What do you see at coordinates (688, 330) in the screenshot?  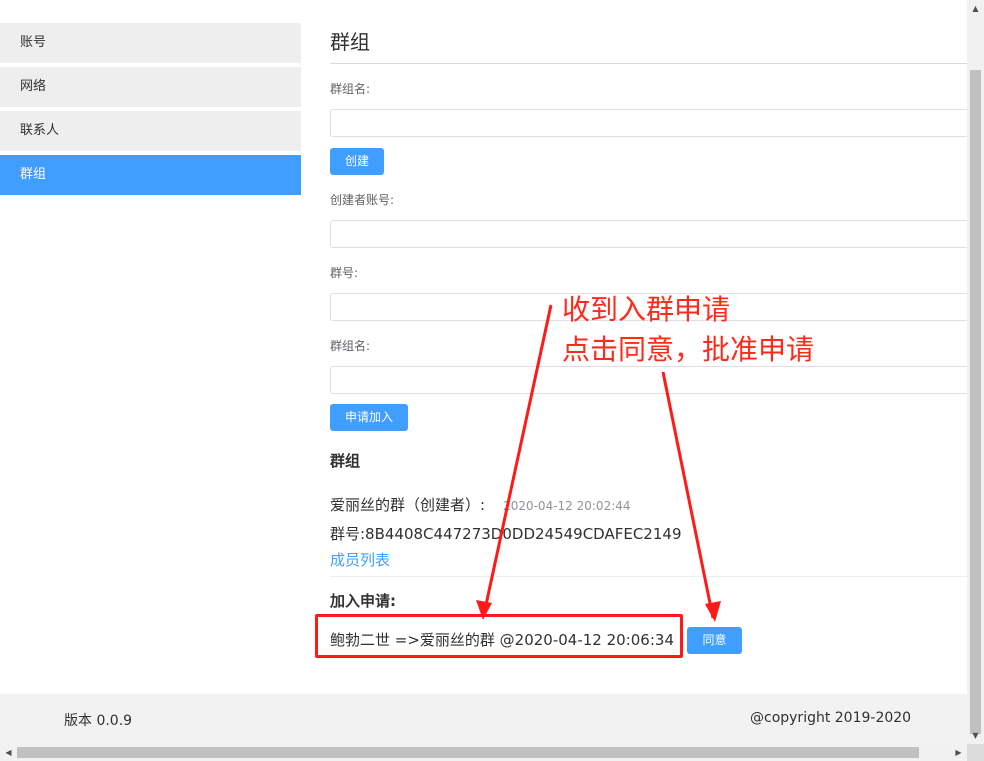 I see `annotation-text: 收到入群申请 点击同意，批准申请` at bounding box center [688, 330].